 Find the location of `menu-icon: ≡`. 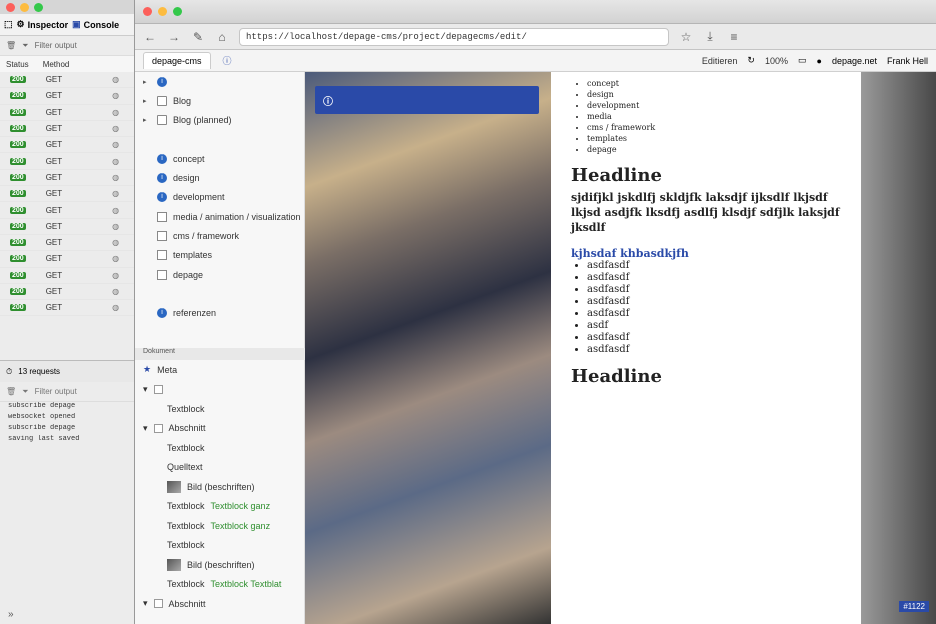

menu-icon: ≡ is located at coordinates (734, 37).